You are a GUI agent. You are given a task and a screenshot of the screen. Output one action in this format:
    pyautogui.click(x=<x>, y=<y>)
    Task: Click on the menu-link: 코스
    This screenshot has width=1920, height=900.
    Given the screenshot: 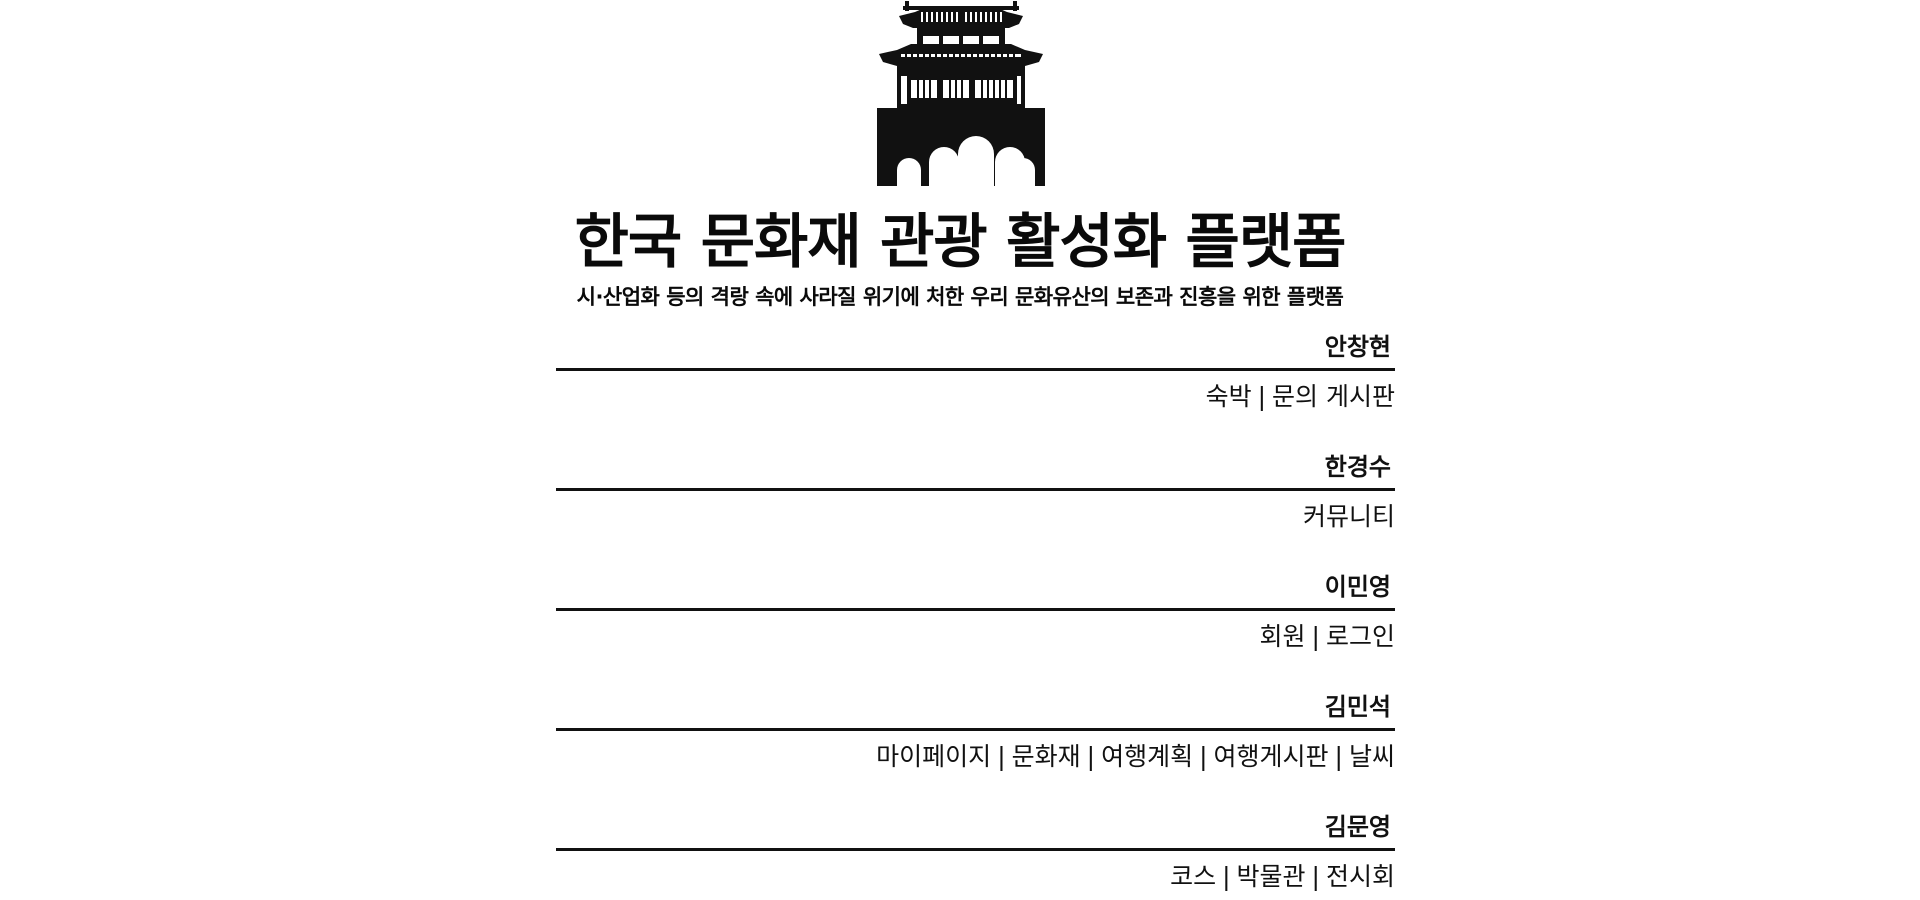 What is the action you would take?
    pyautogui.click(x=1193, y=876)
    